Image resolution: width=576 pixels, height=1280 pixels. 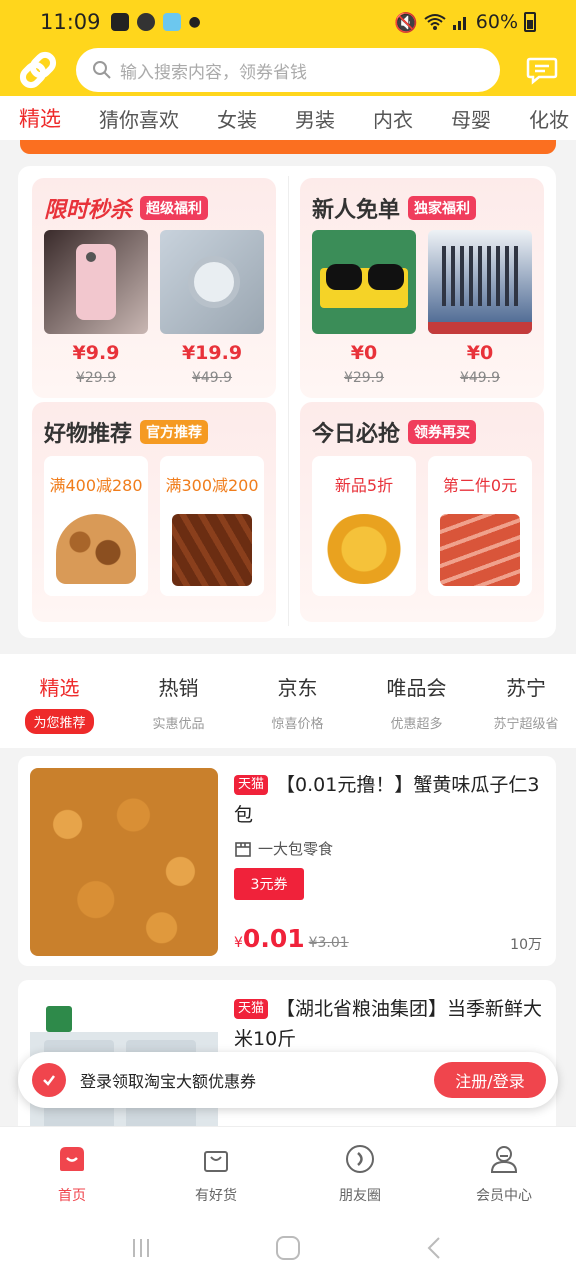 I want to click on user-icon, so click(x=504, y=1159).